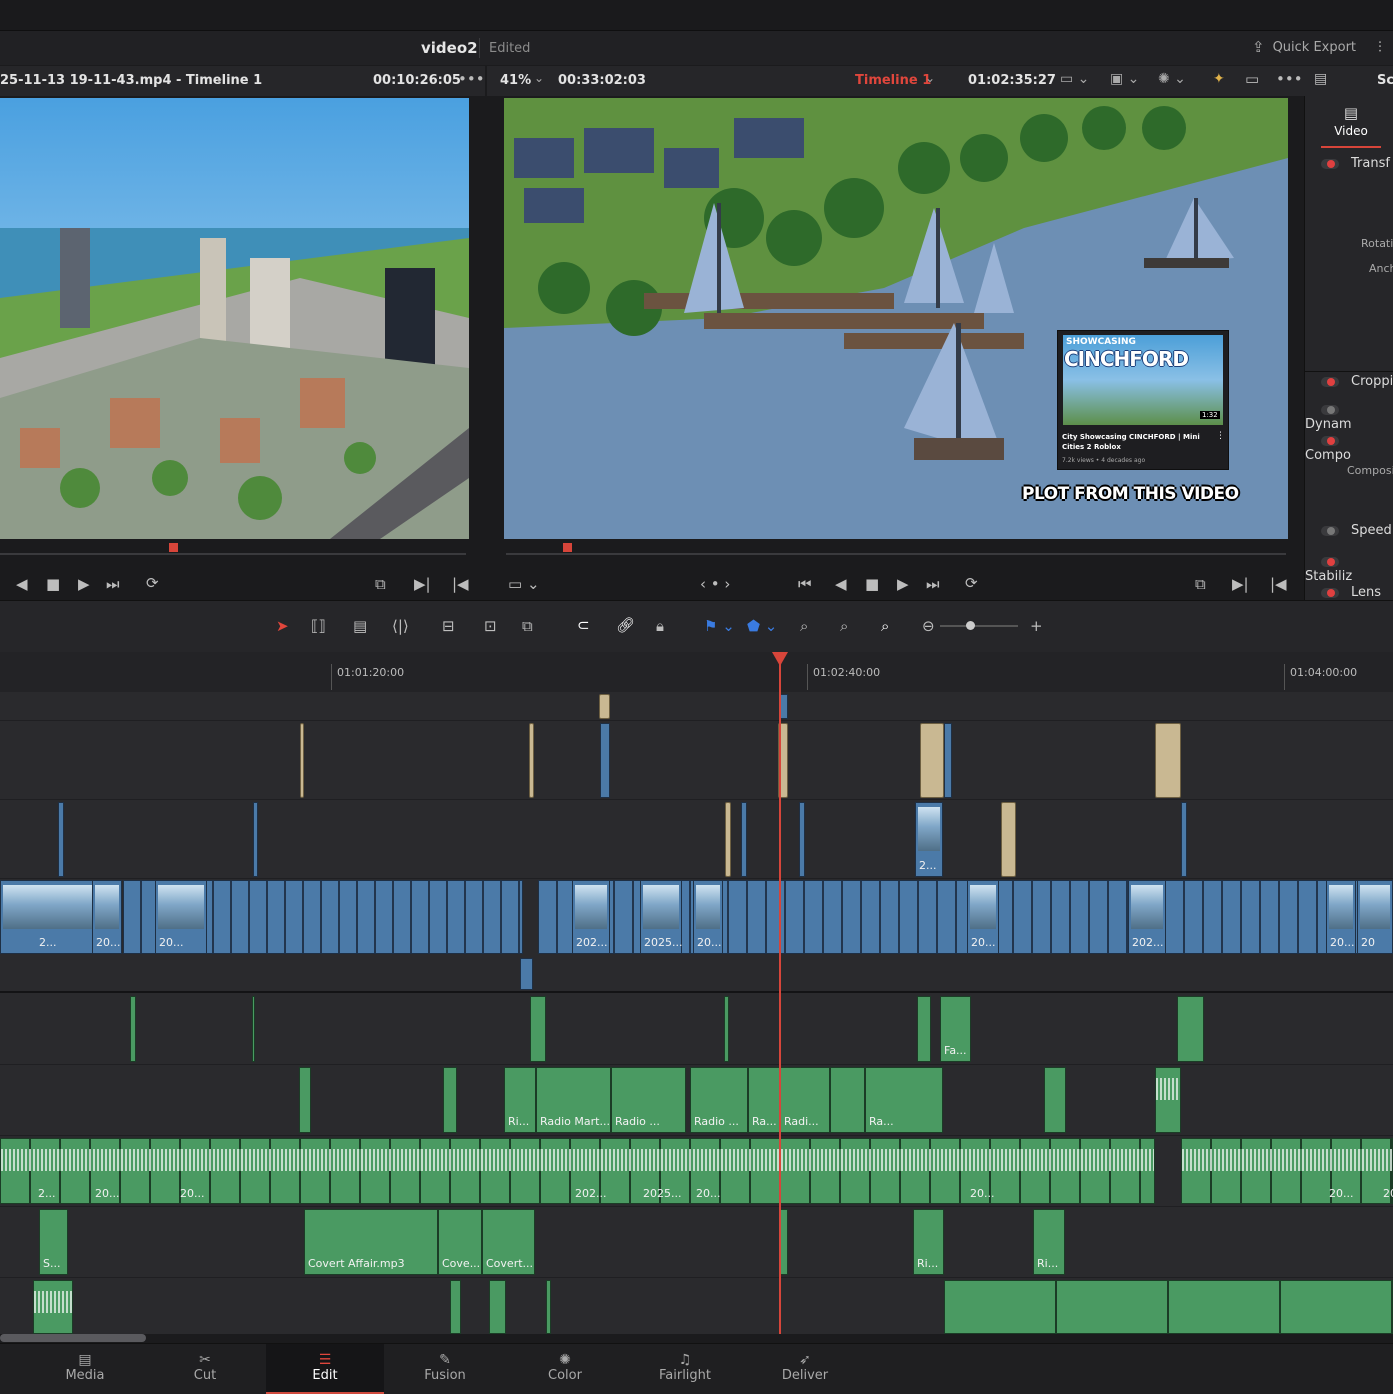 The width and height of the screenshot is (1393, 1394). I want to click on dynamic-trim-icon: ▤, so click(360, 626).